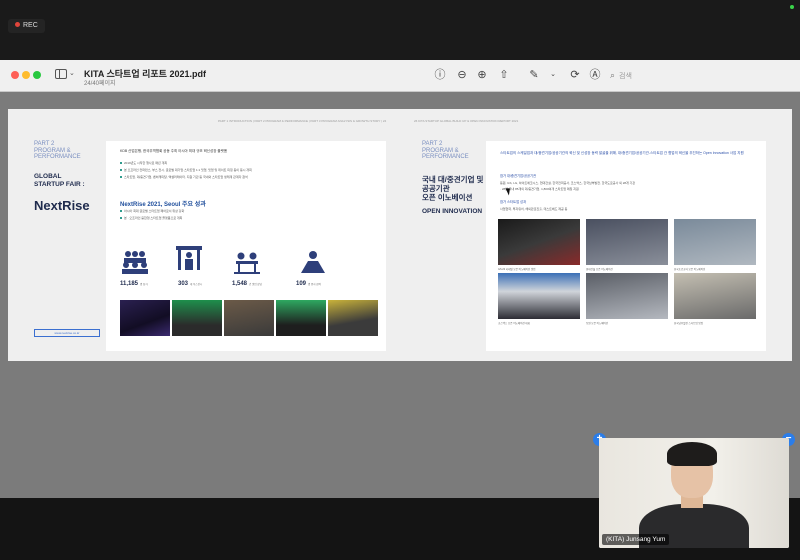 The height and width of the screenshot is (560, 800). What do you see at coordinates (135, 262) in the screenshot?
I see `audience-icon` at bounding box center [135, 262].